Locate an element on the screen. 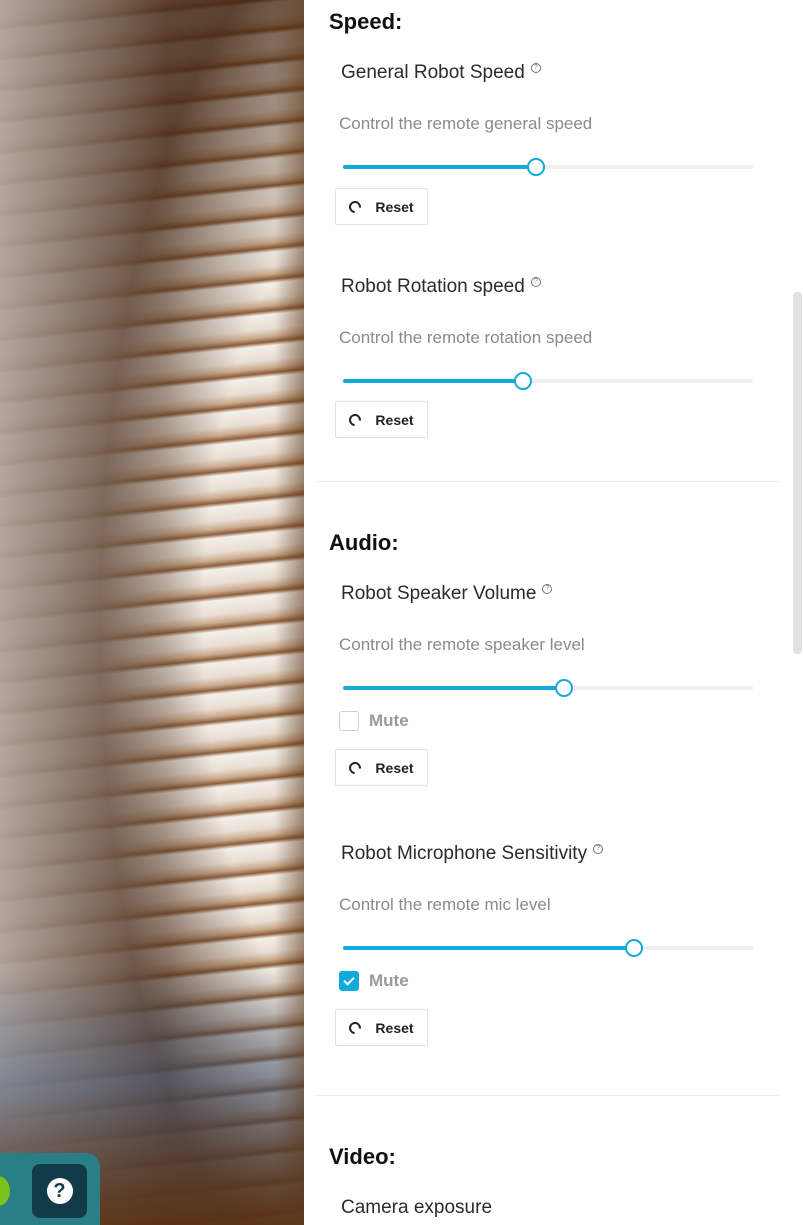 This screenshot has width=803, height=1225. setting-desc-general-speed: Control the remote general speed is located at coordinates (466, 123).